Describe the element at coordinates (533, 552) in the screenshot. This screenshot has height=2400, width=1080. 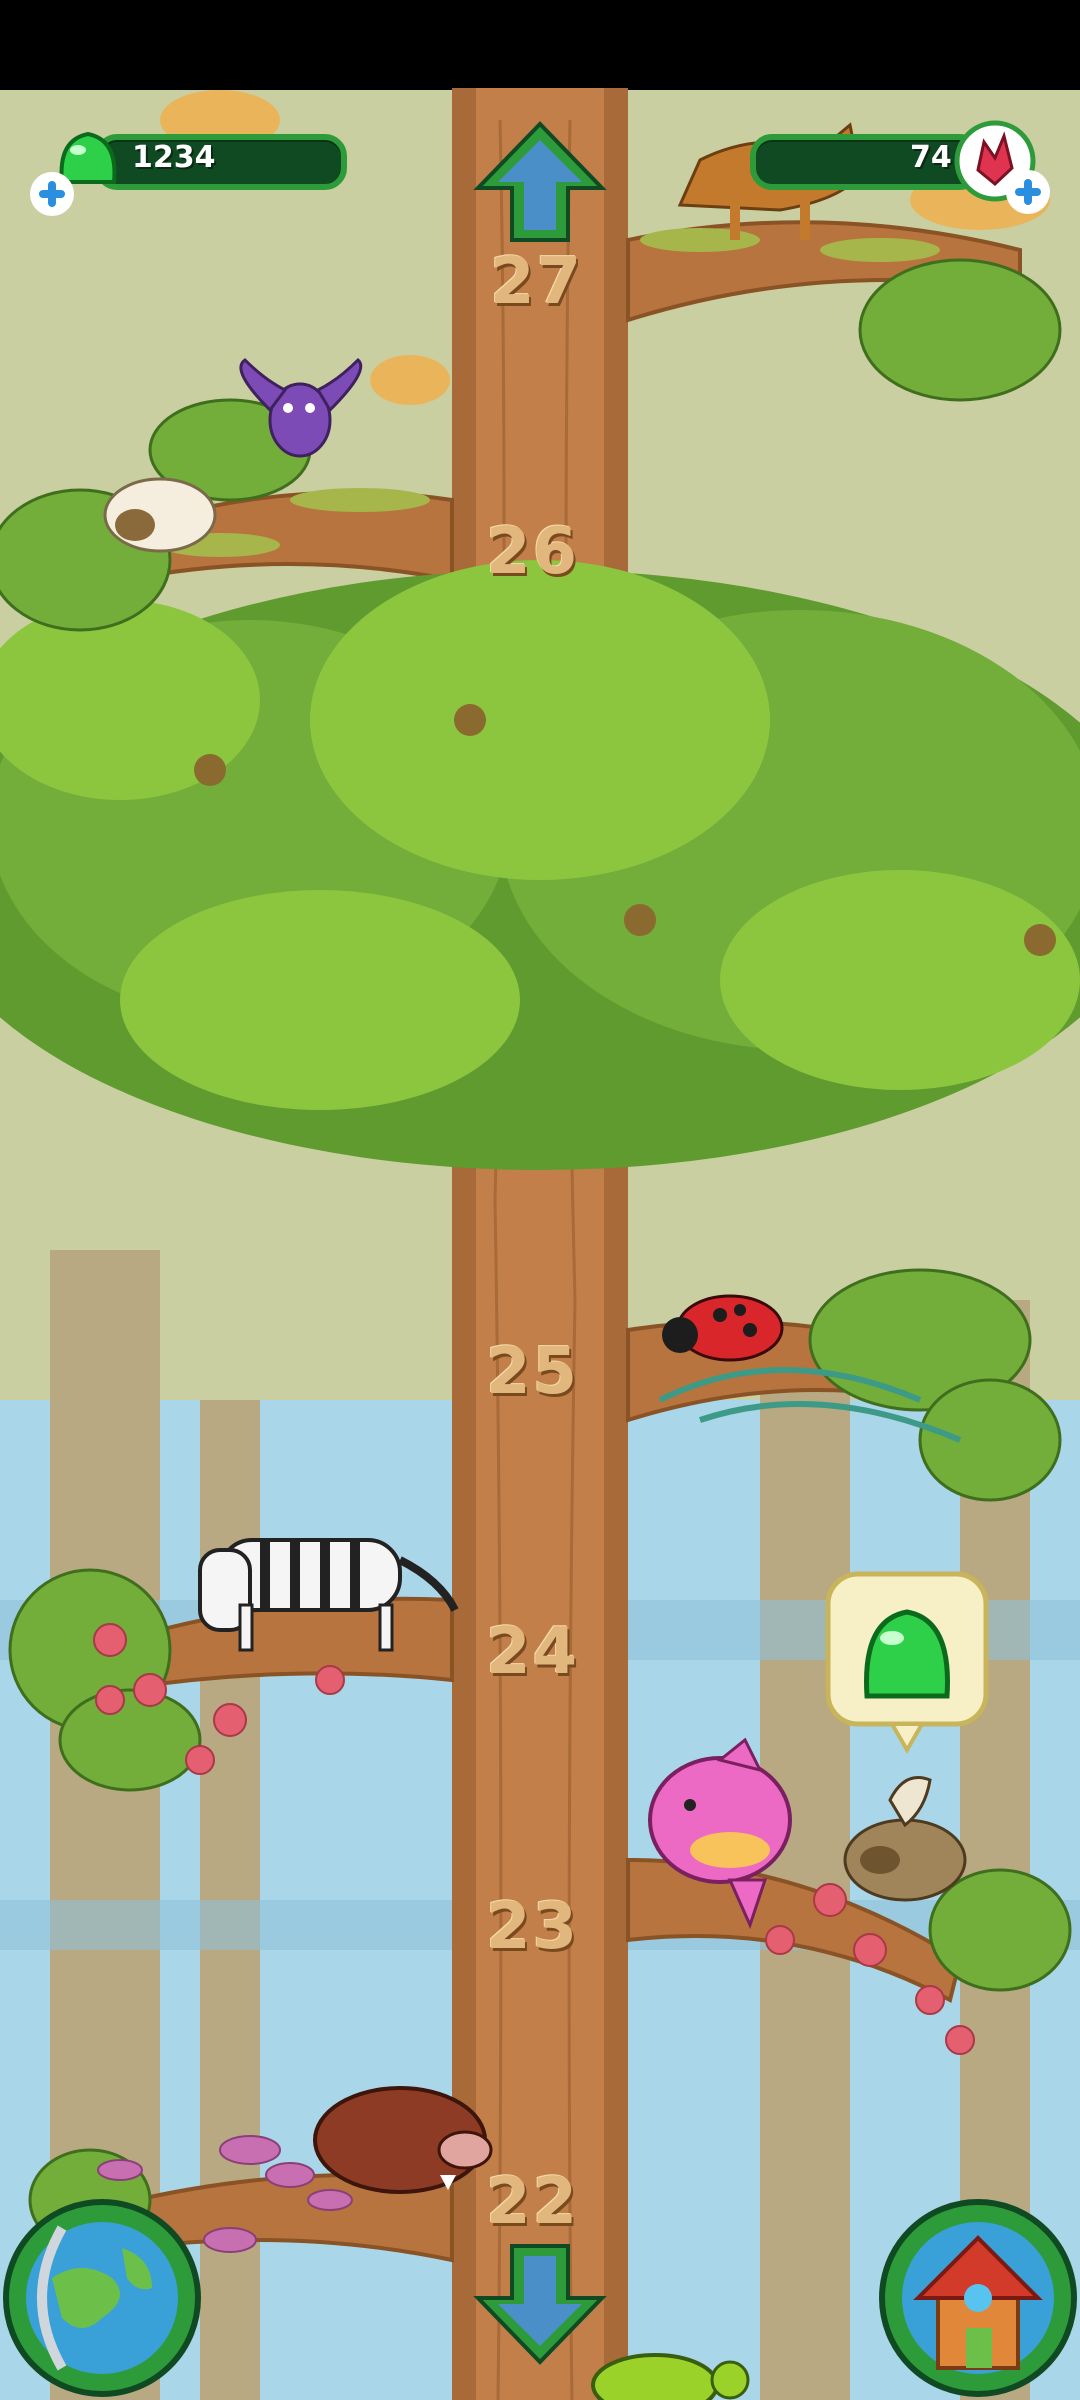
I see `floor-number-26: 26` at that location.